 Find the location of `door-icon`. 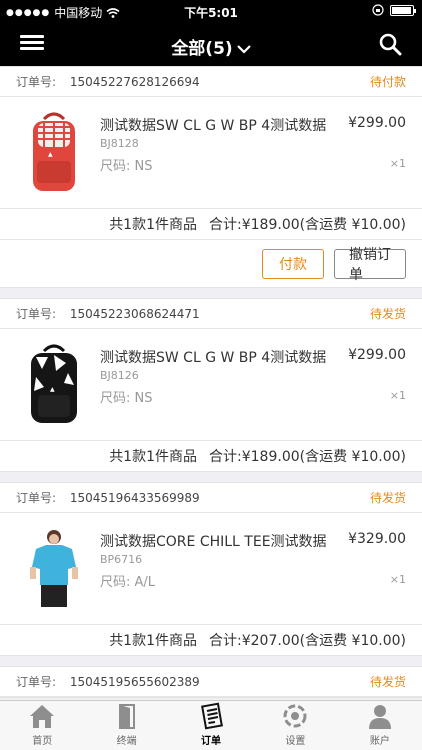

door-icon is located at coordinates (126, 716).